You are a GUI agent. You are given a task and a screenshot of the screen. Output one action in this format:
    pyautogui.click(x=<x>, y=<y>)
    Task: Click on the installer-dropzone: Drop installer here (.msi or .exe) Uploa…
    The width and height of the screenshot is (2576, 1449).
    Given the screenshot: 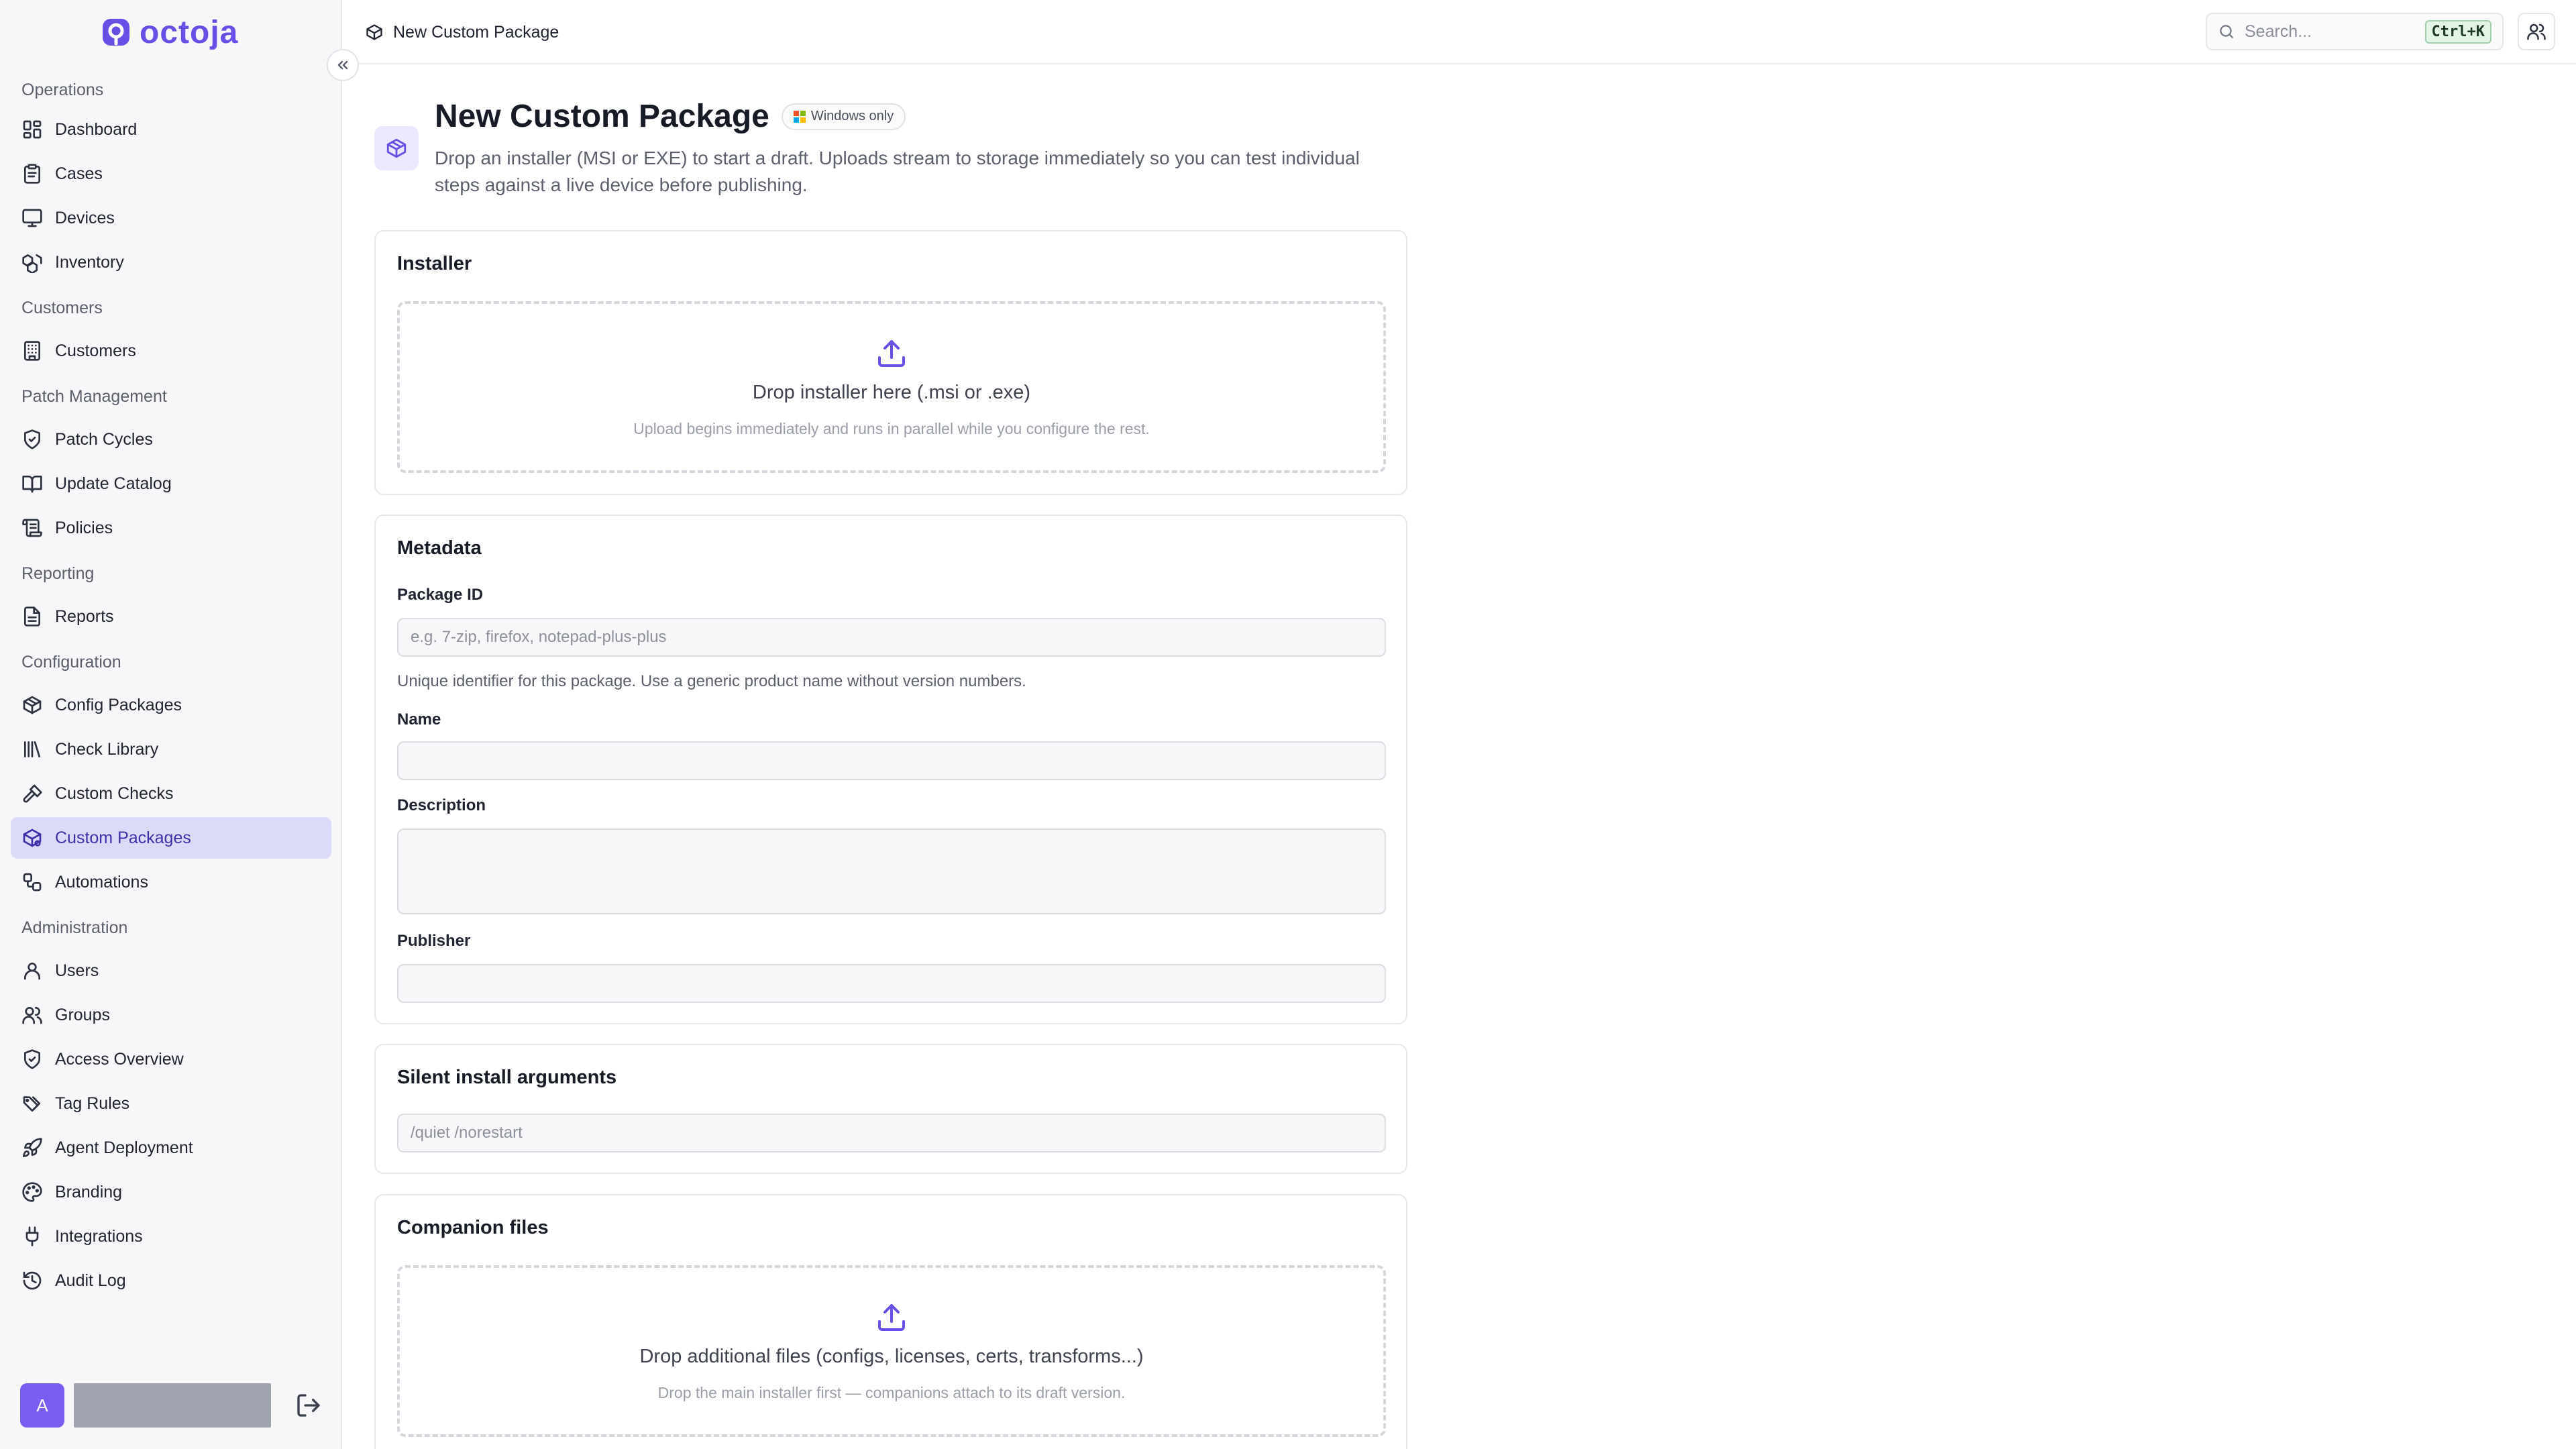 What is the action you would take?
    pyautogui.click(x=891, y=387)
    